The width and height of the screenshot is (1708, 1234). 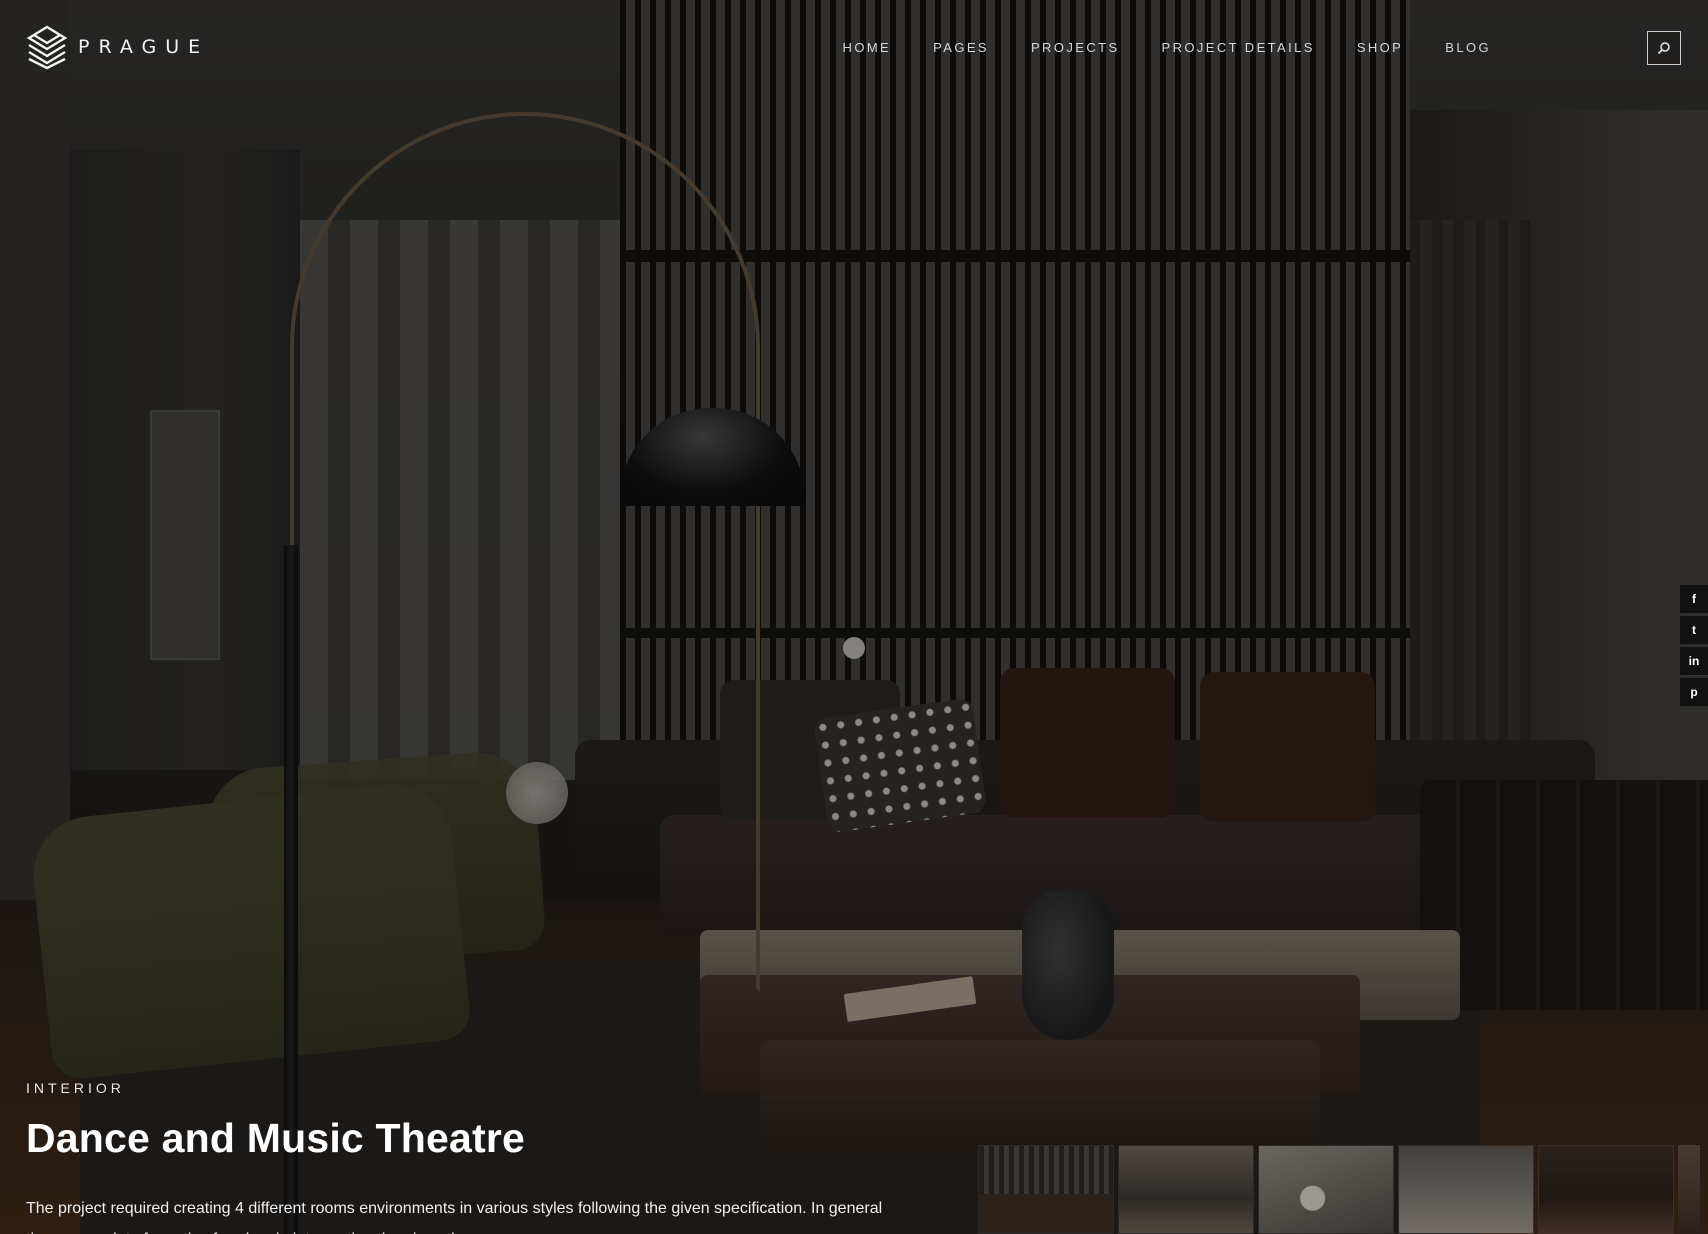 I want to click on project-category: INTERIOR, so click(x=75, y=1088).